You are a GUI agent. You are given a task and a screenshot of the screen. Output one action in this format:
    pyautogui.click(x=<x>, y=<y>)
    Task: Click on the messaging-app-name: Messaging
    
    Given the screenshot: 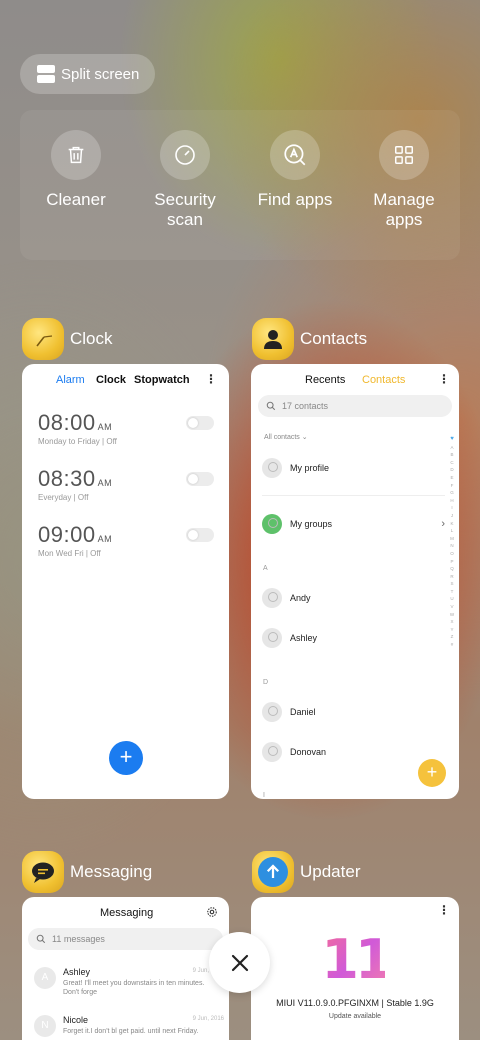 What is the action you would take?
    pyautogui.click(x=111, y=871)
    